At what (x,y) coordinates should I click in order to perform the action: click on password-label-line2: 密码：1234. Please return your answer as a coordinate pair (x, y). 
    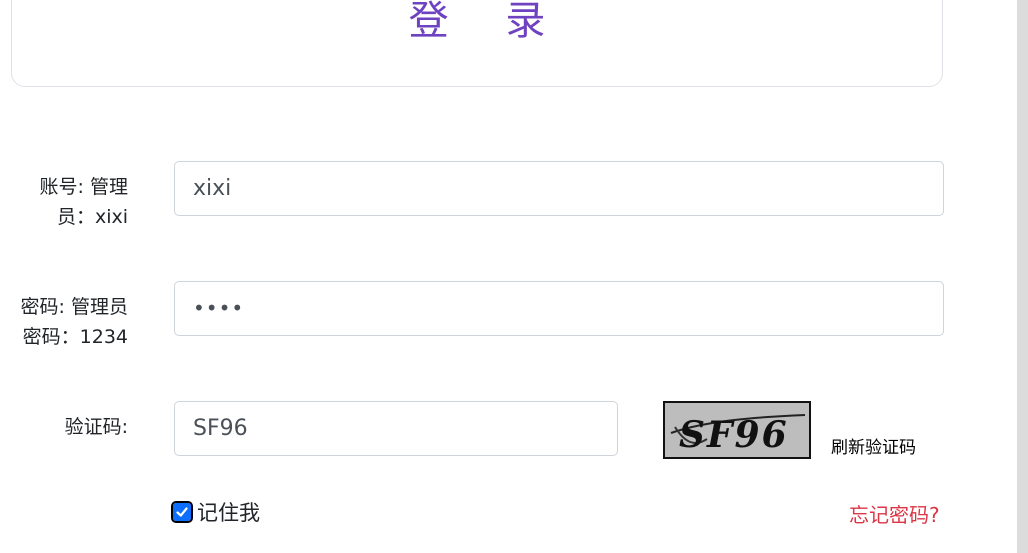
    Looking at the image, I should click on (75, 337).